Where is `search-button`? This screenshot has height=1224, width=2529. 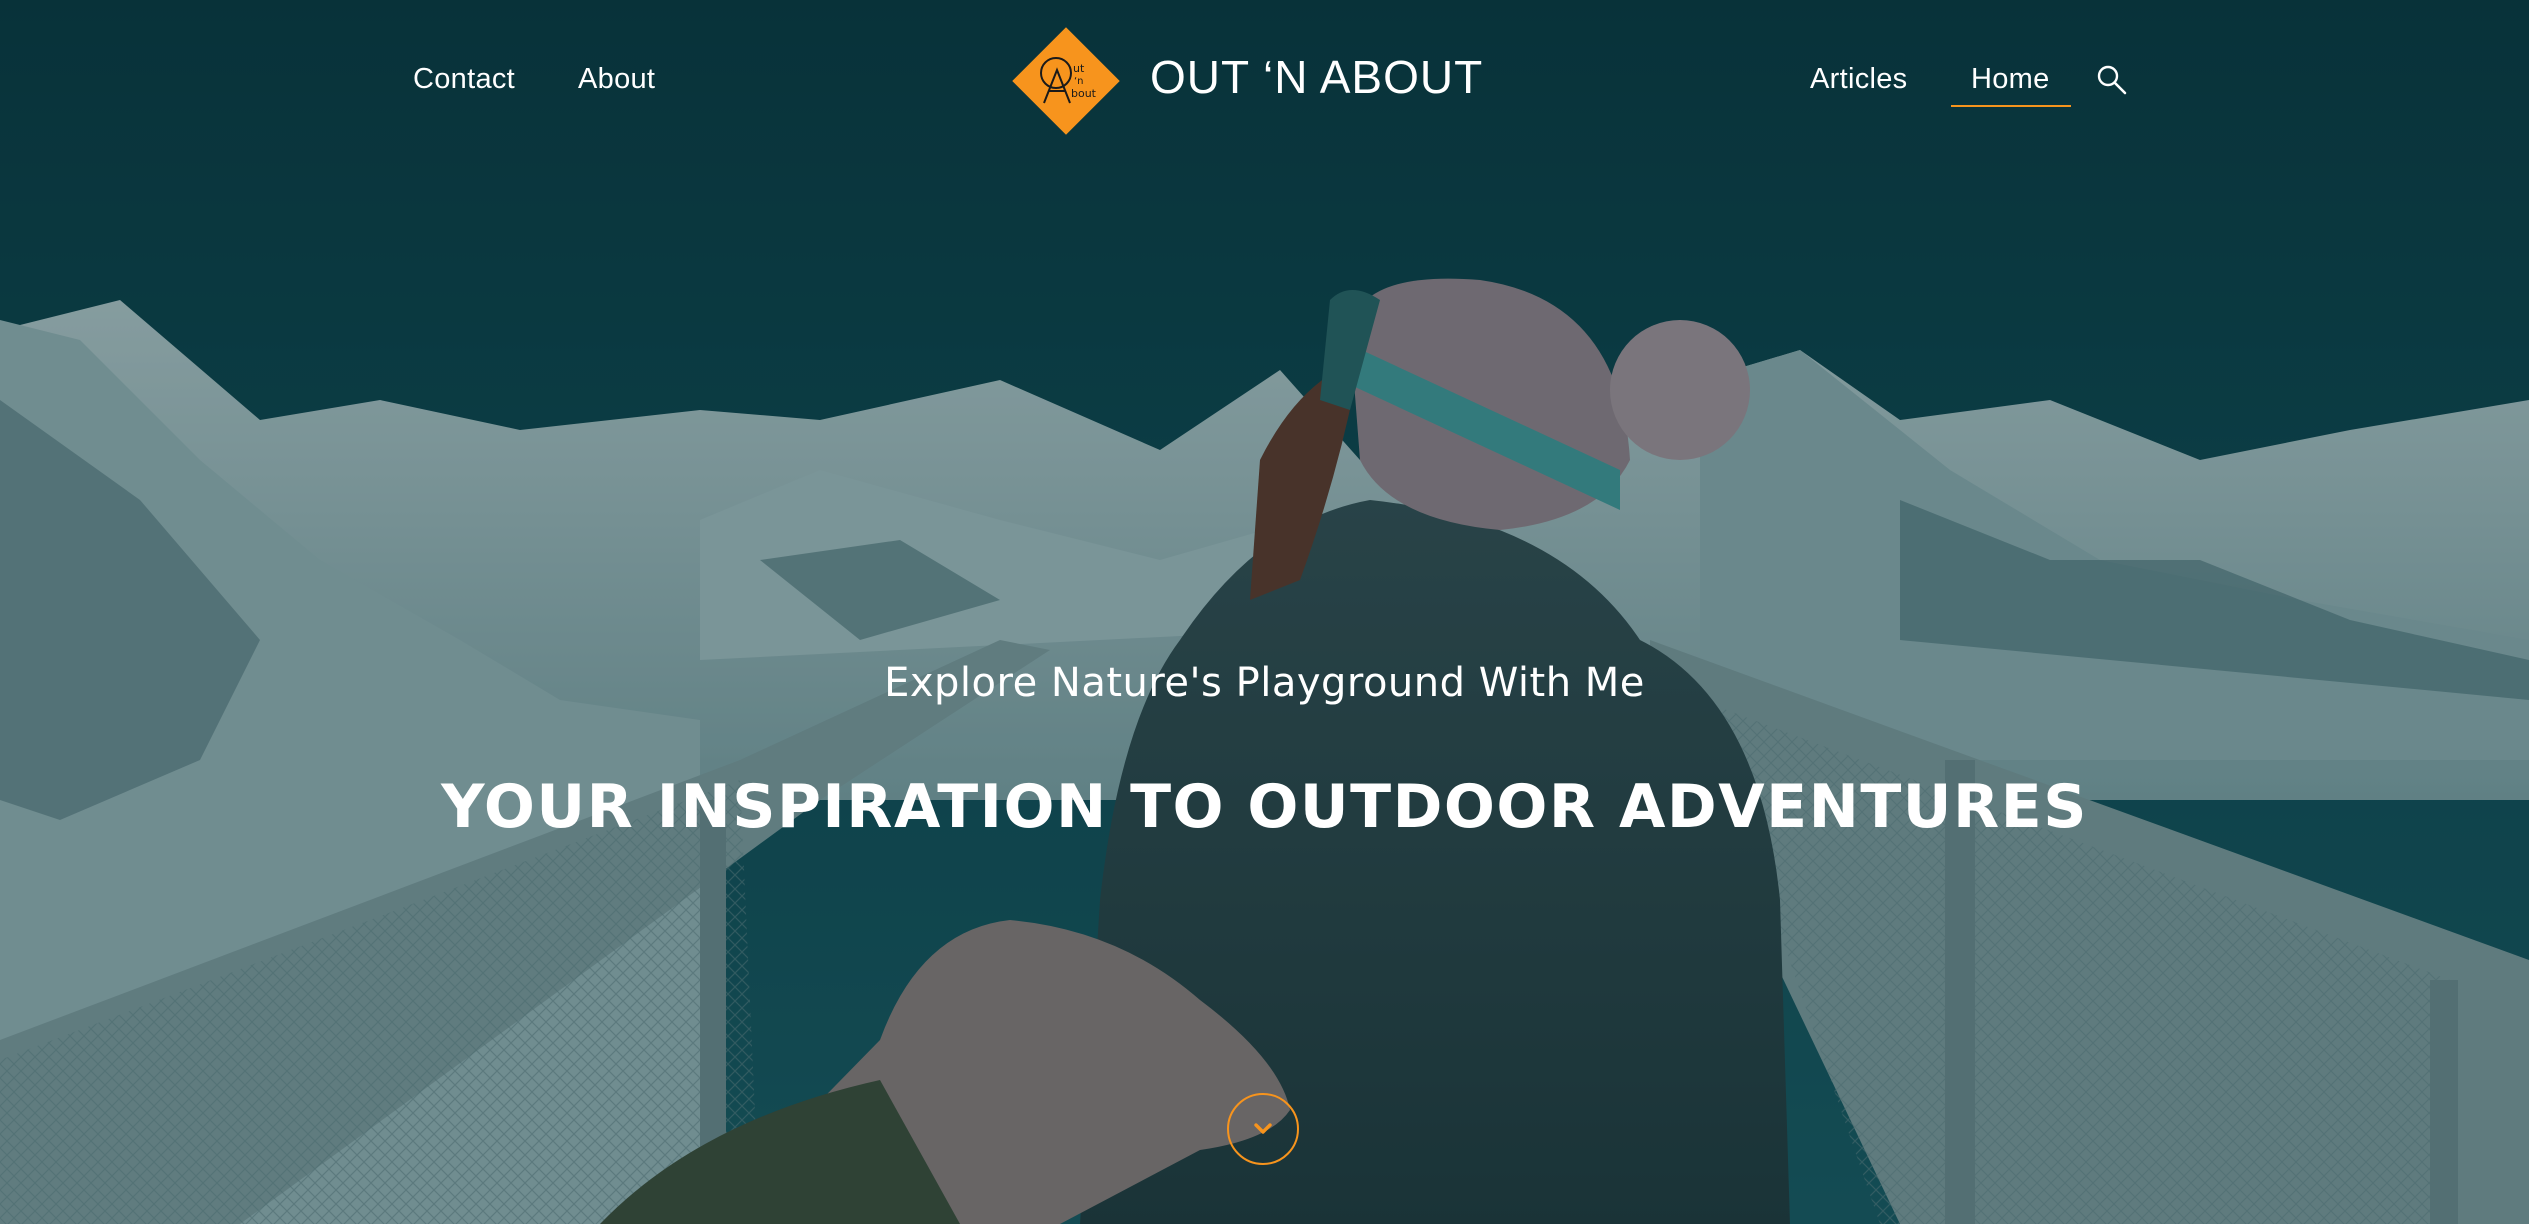 search-button is located at coordinates (2112, 80).